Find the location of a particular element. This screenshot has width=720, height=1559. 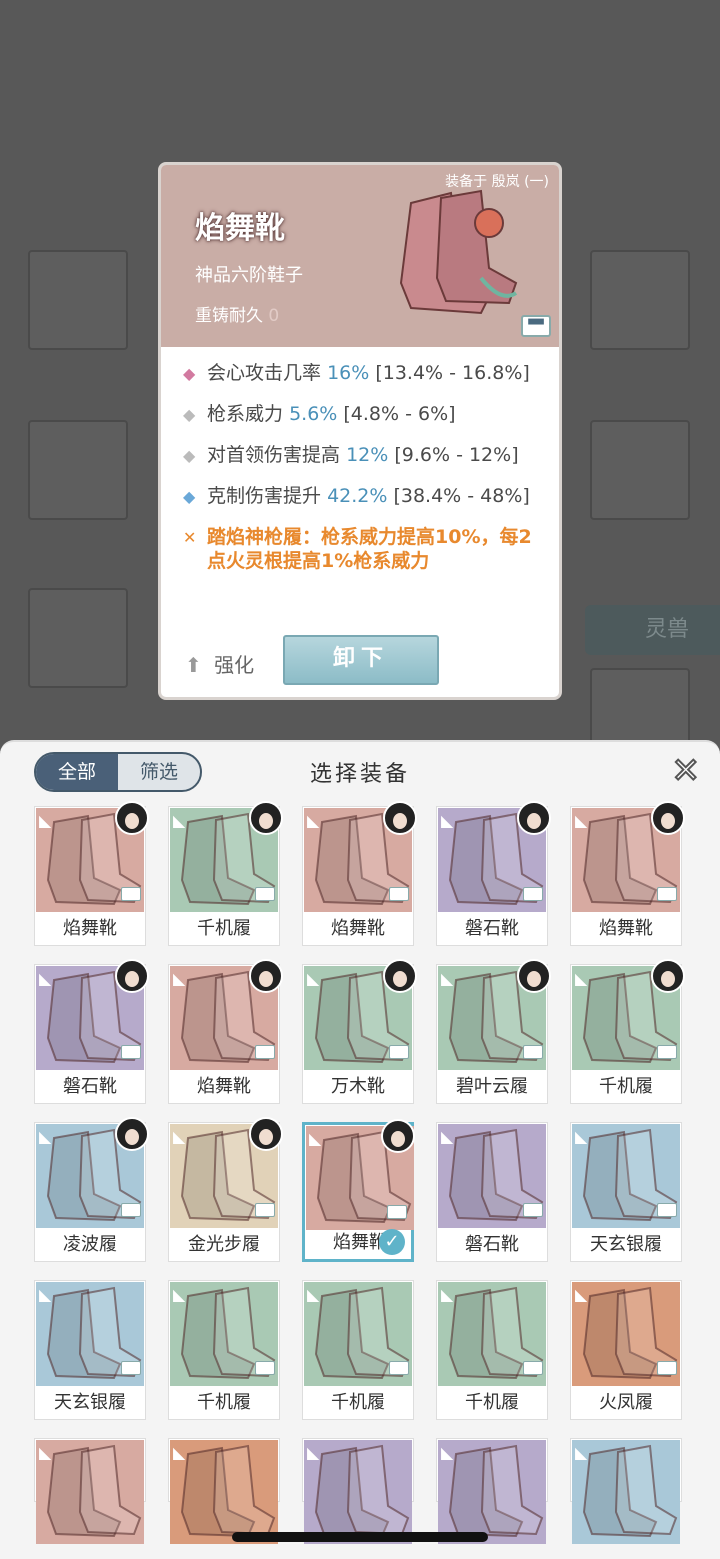

stat-value: 12% is located at coordinates (367, 455).